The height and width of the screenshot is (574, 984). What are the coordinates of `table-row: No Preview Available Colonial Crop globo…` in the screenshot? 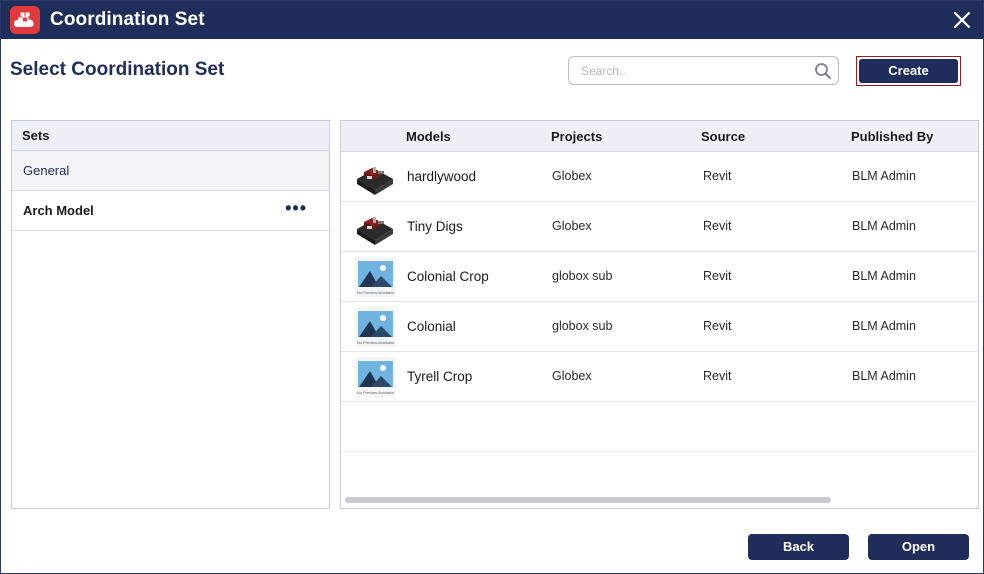 It's located at (659, 277).